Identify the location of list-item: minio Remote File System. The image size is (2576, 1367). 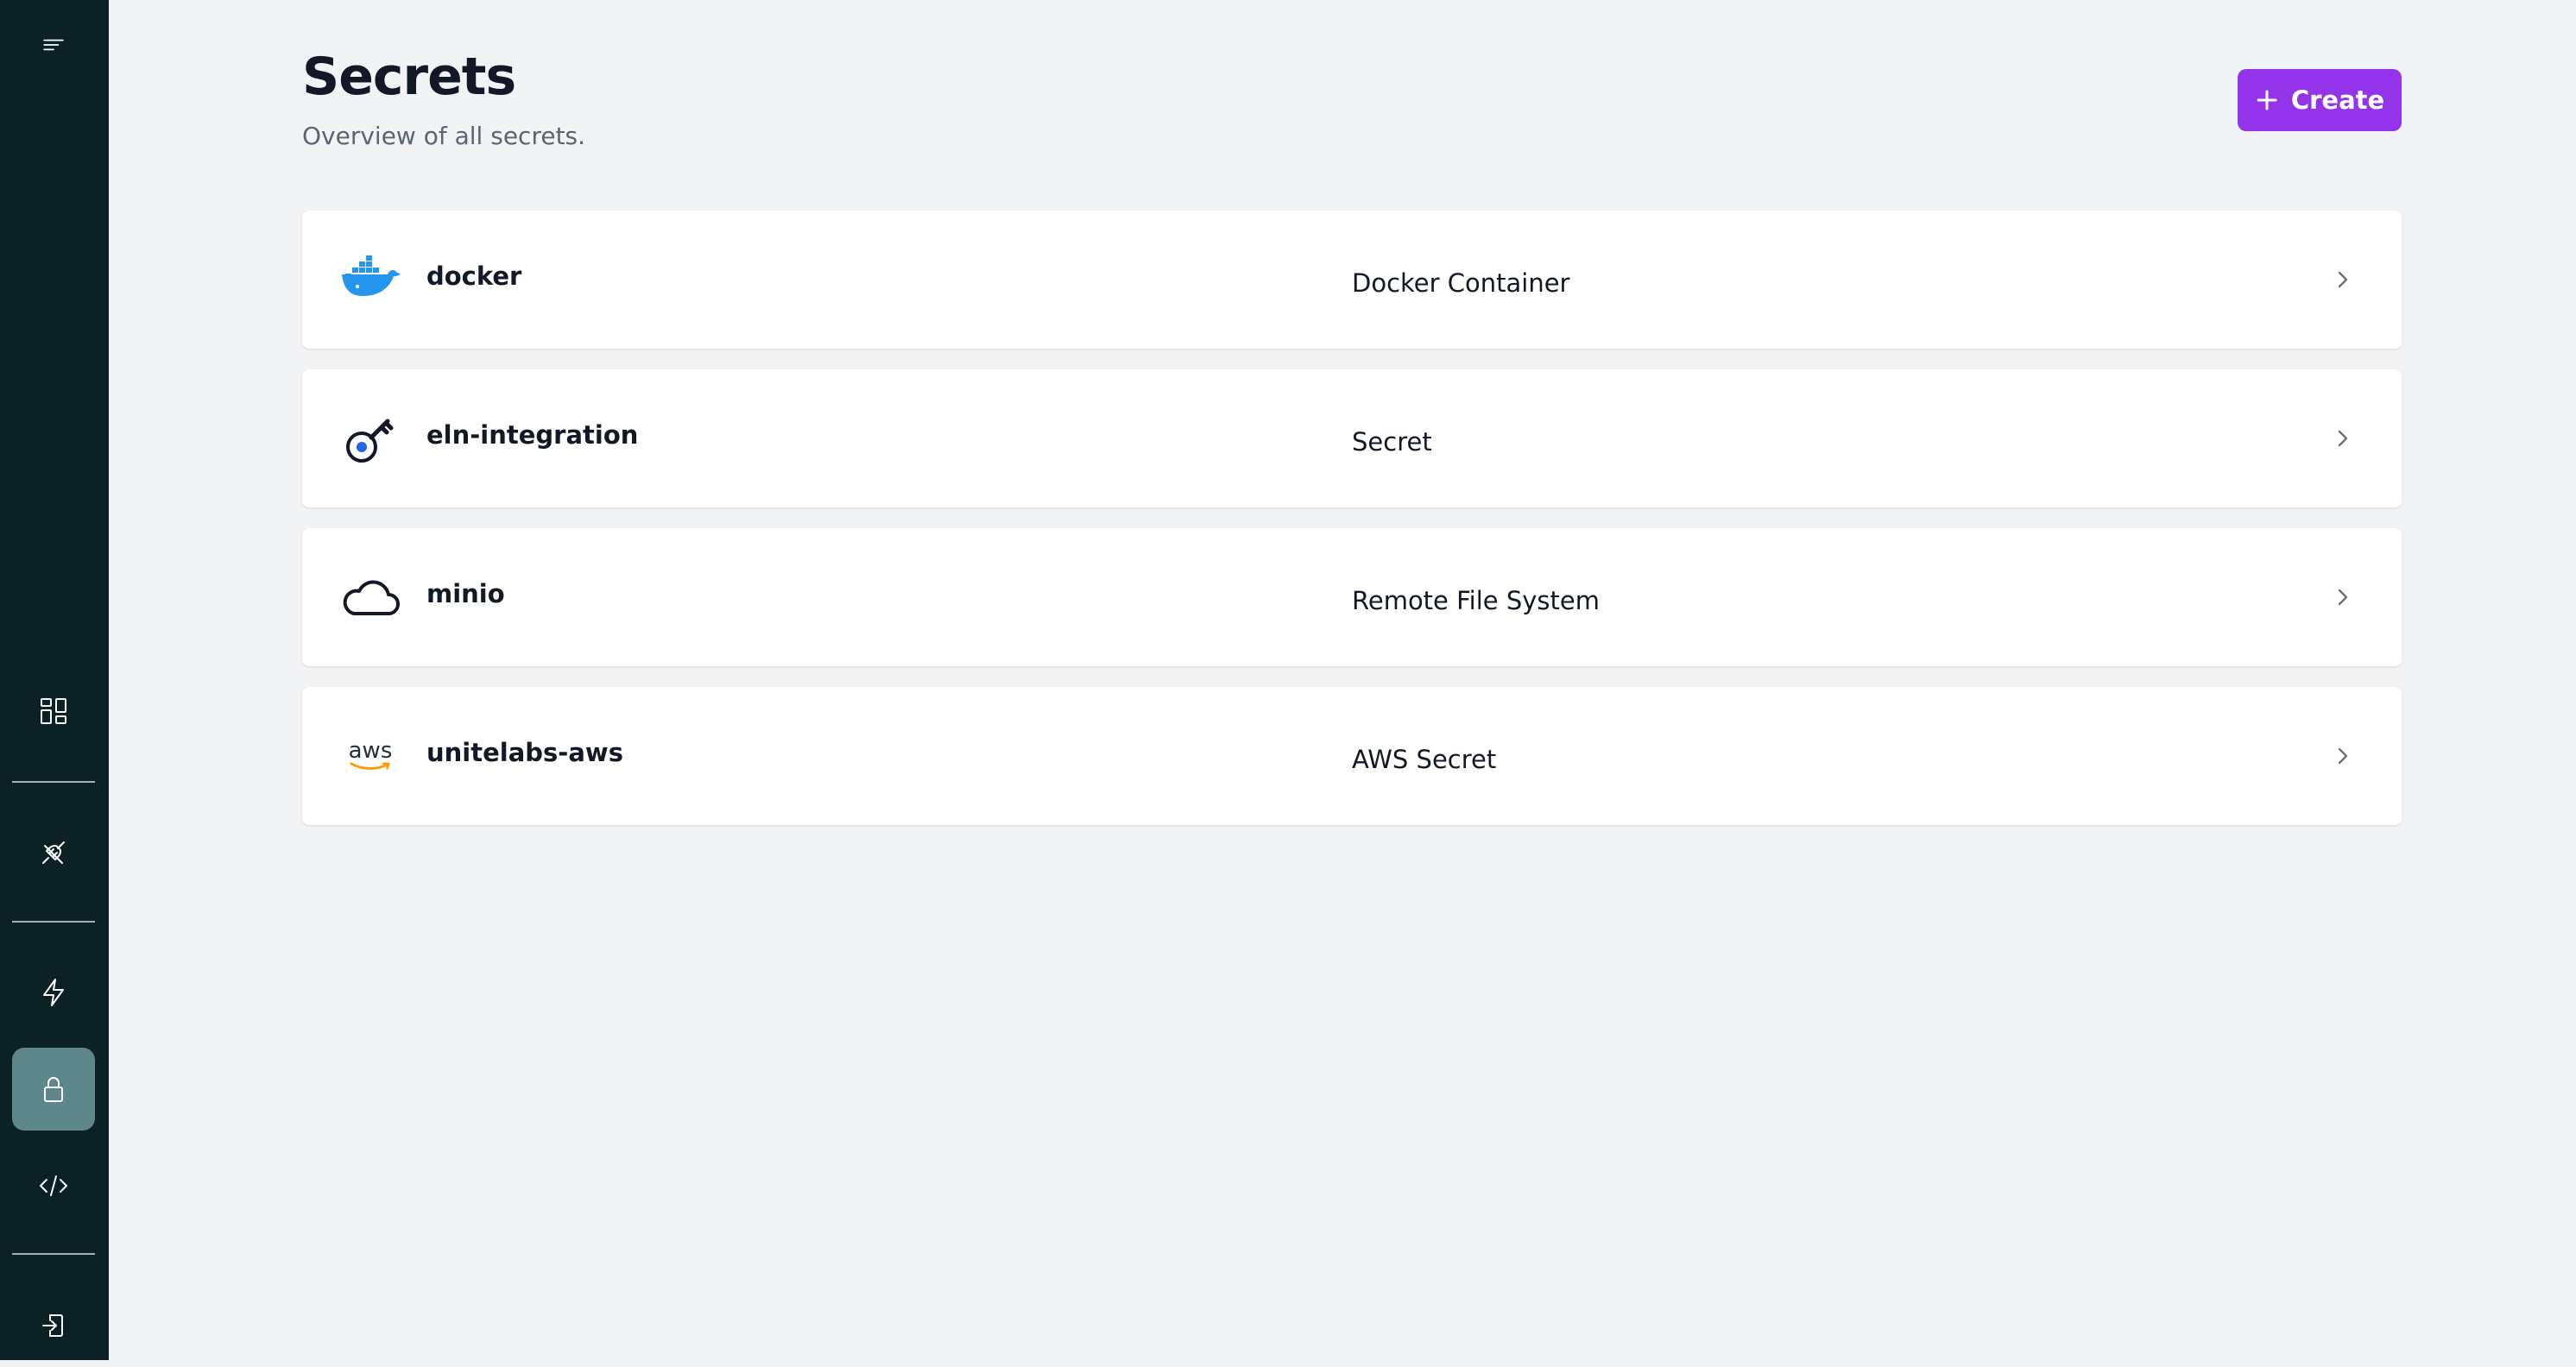
(1352, 597).